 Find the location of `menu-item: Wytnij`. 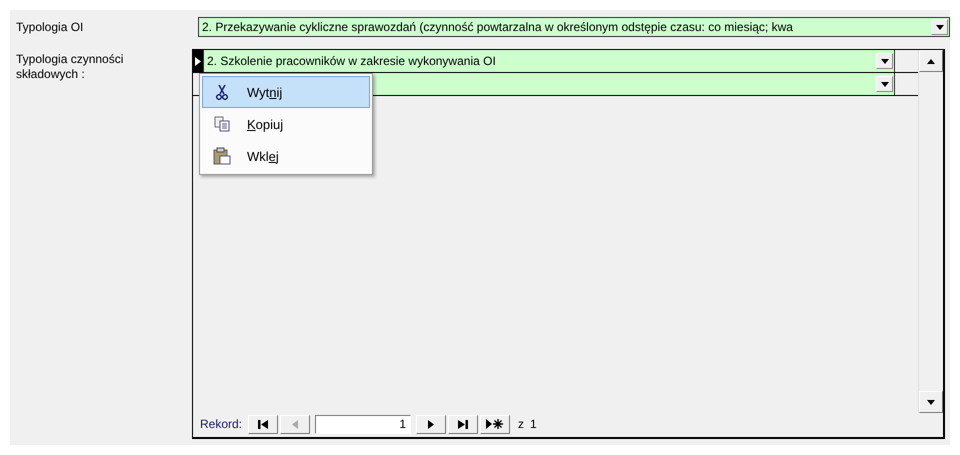

menu-item: Wytnij is located at coordinates (286, 92).